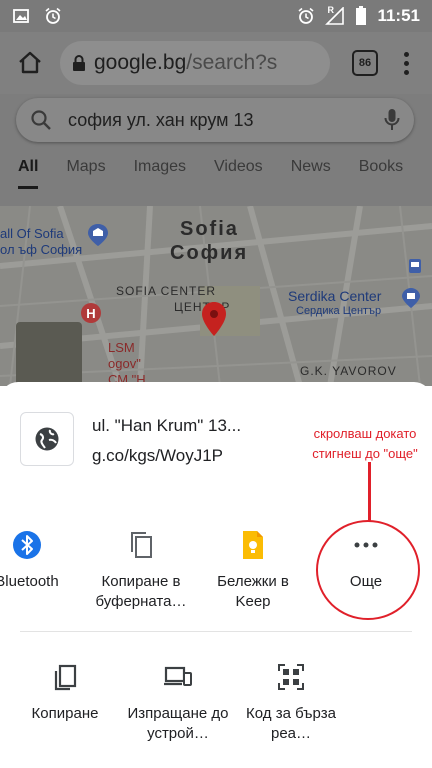 The image size is (432, 768). I want to click on url-path: /search?s, so click(232, 62).